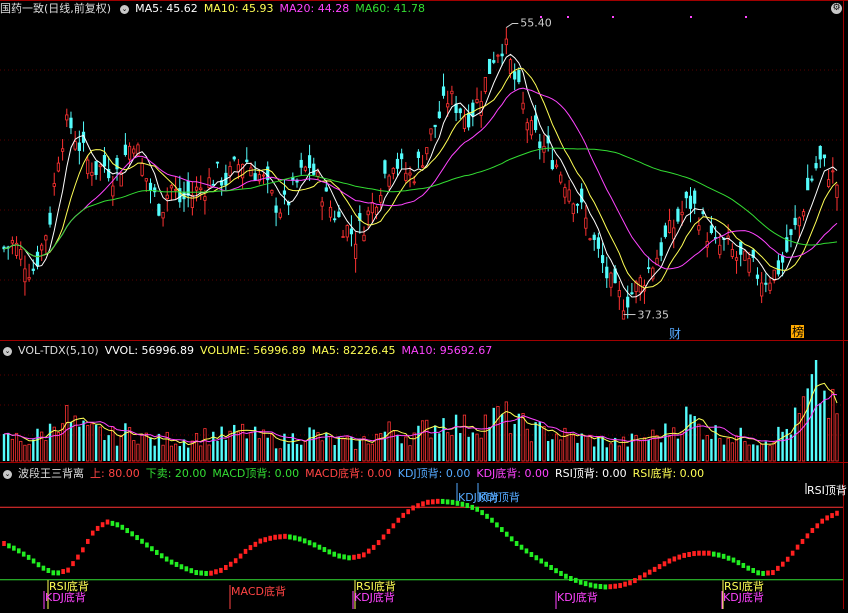  What do you see at coordinates (668, 473) in the screenshot?
I see `osc-indicator-7: RSI底背: 0.00` at bounding box center [668, 473].